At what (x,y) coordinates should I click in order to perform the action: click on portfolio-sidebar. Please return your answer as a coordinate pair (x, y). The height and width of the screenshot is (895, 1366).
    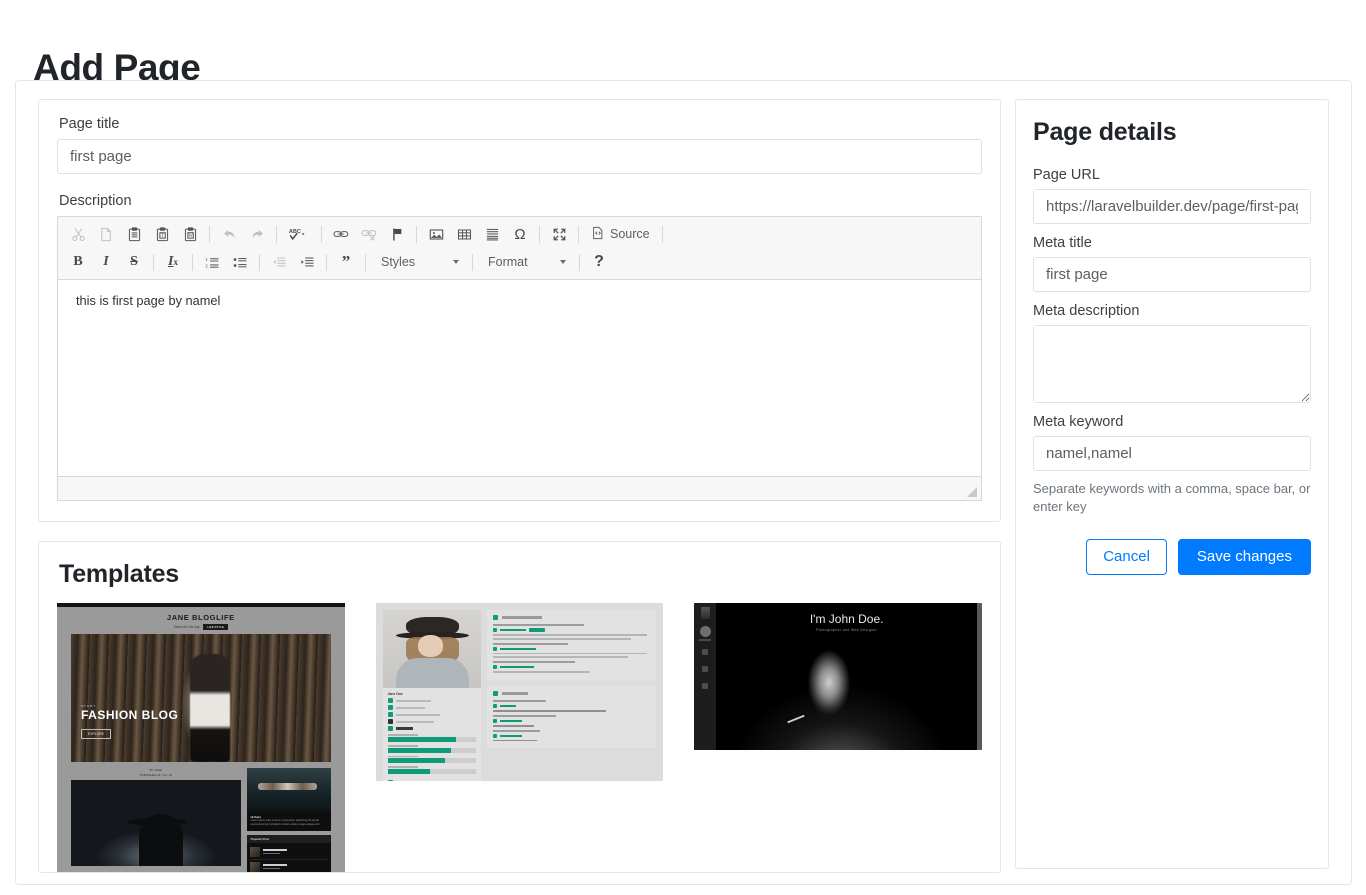
    Looking at the image, I should click on (705, 676).